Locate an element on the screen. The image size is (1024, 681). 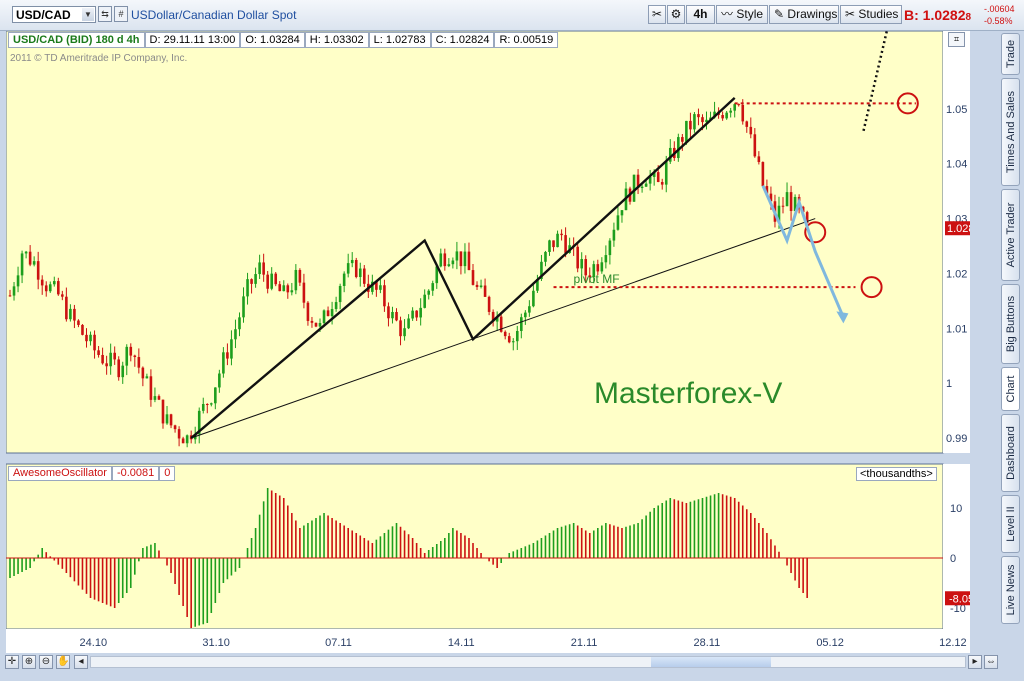
tab-big-buttons: Big Buttons is located at coordinates (1010, 324).